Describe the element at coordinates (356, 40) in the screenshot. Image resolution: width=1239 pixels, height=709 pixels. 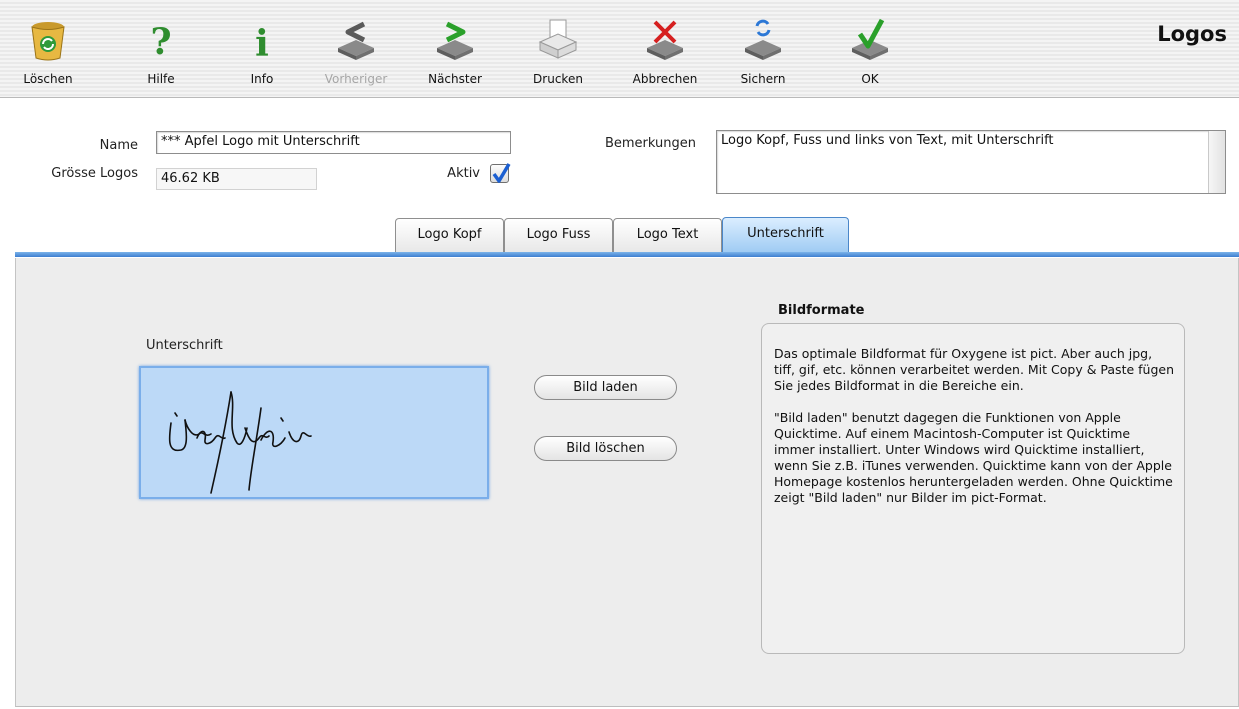
I see `previous-record-icon` at that location.